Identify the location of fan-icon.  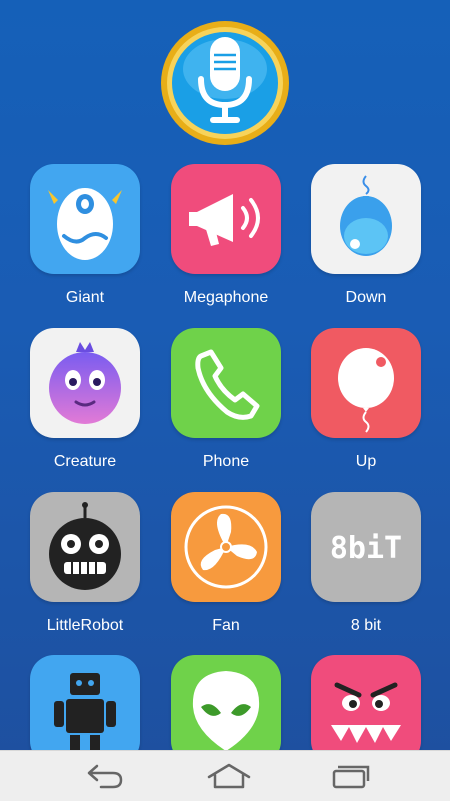
(226, 547).